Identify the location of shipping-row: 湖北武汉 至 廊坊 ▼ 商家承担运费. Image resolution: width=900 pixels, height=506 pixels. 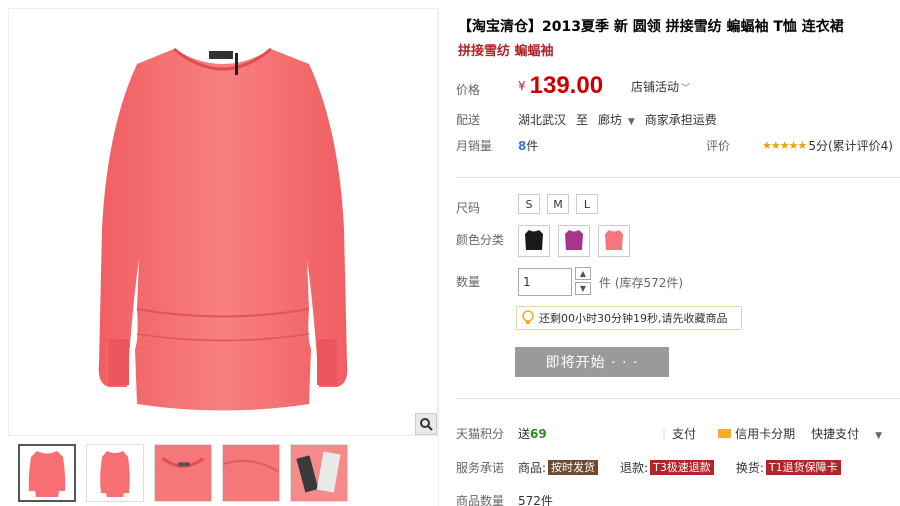
(617, 119).